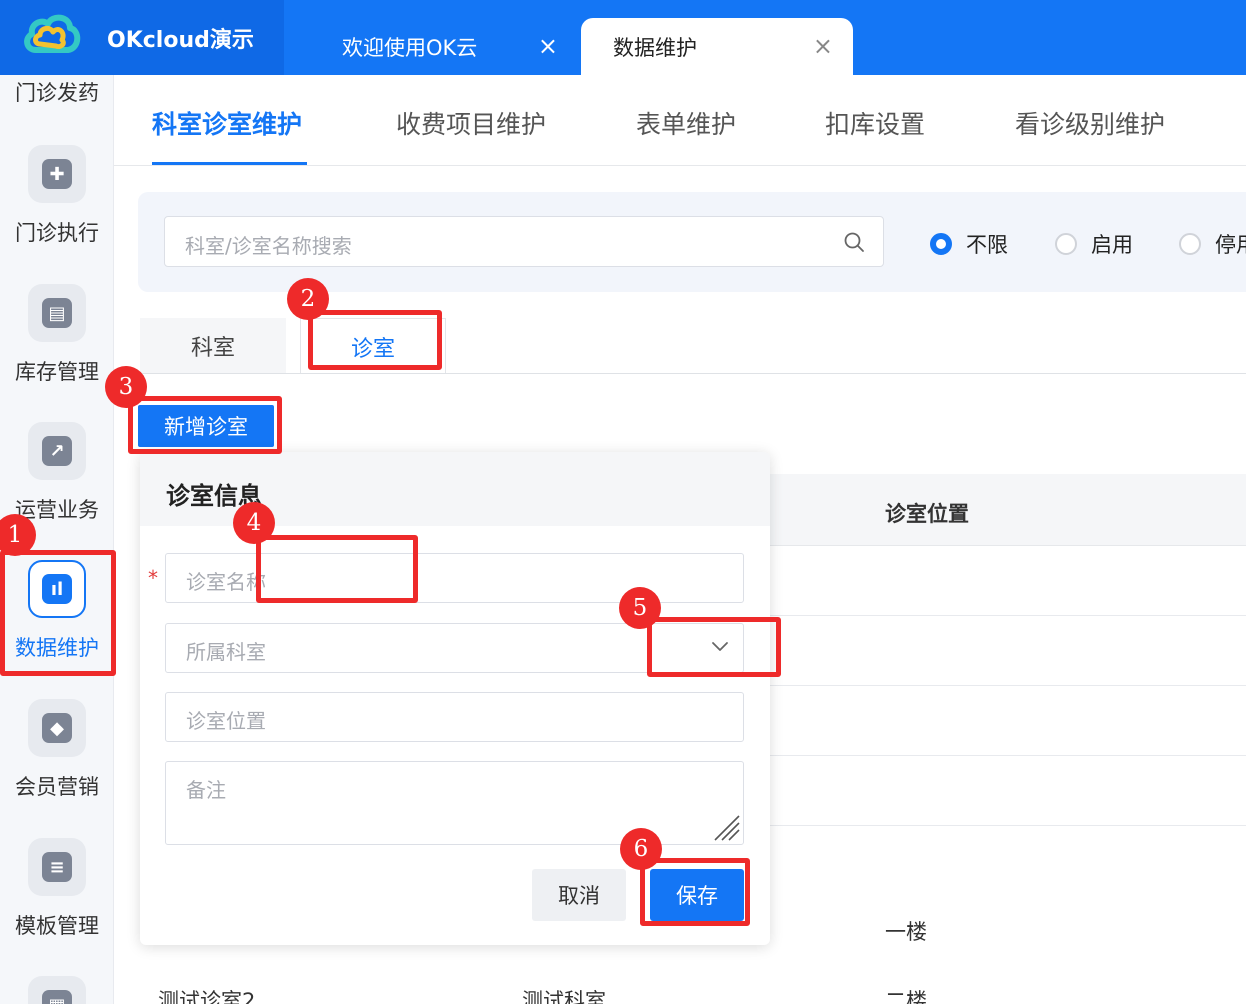 The height and width of the screenshot is (1004, 1246). Describe the element at coordinates (213, 346) in the screenshot. I see `tab-department: 科室` at that location.